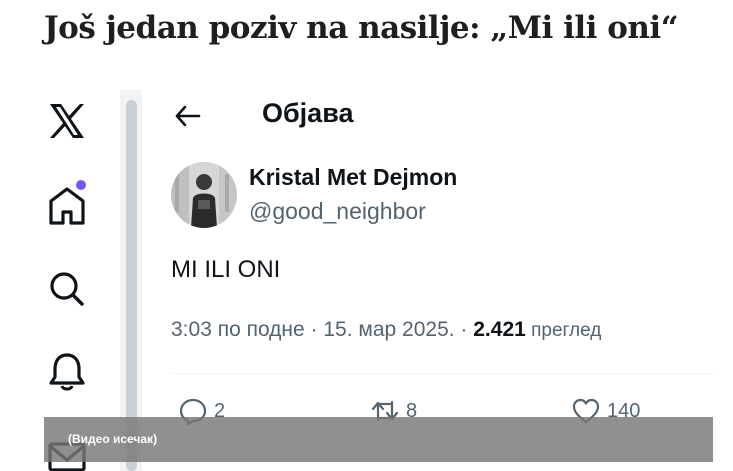 Image resolution: width=733 pixels, height=471 pixels. I want to click on author-handle: @good_neighbor, so click(337, 211).